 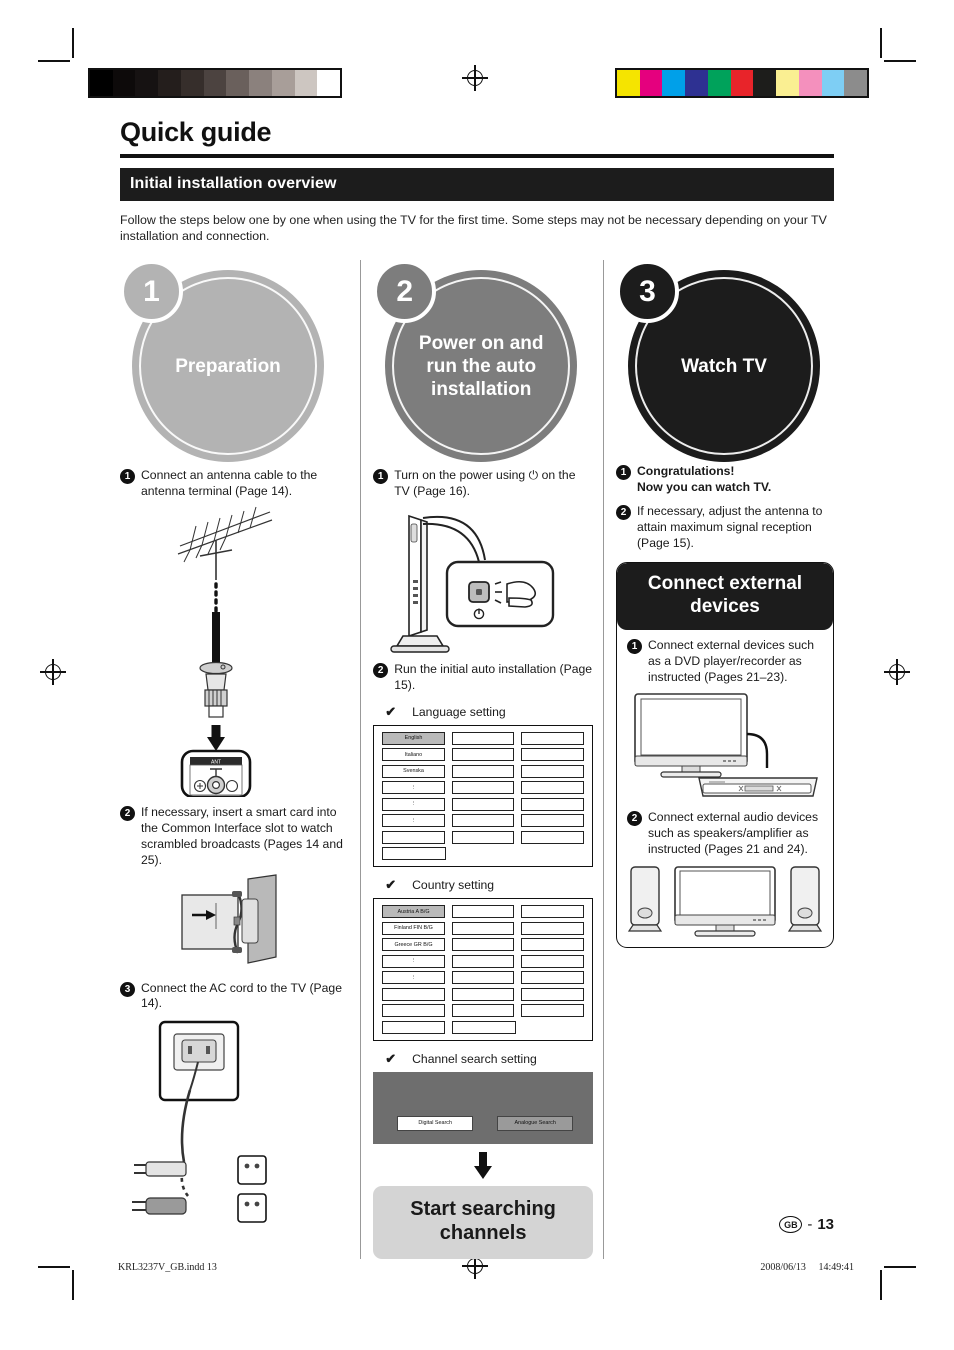 I want to click on country-option-austria: Austria A B/G, so click(x=413, y=912).